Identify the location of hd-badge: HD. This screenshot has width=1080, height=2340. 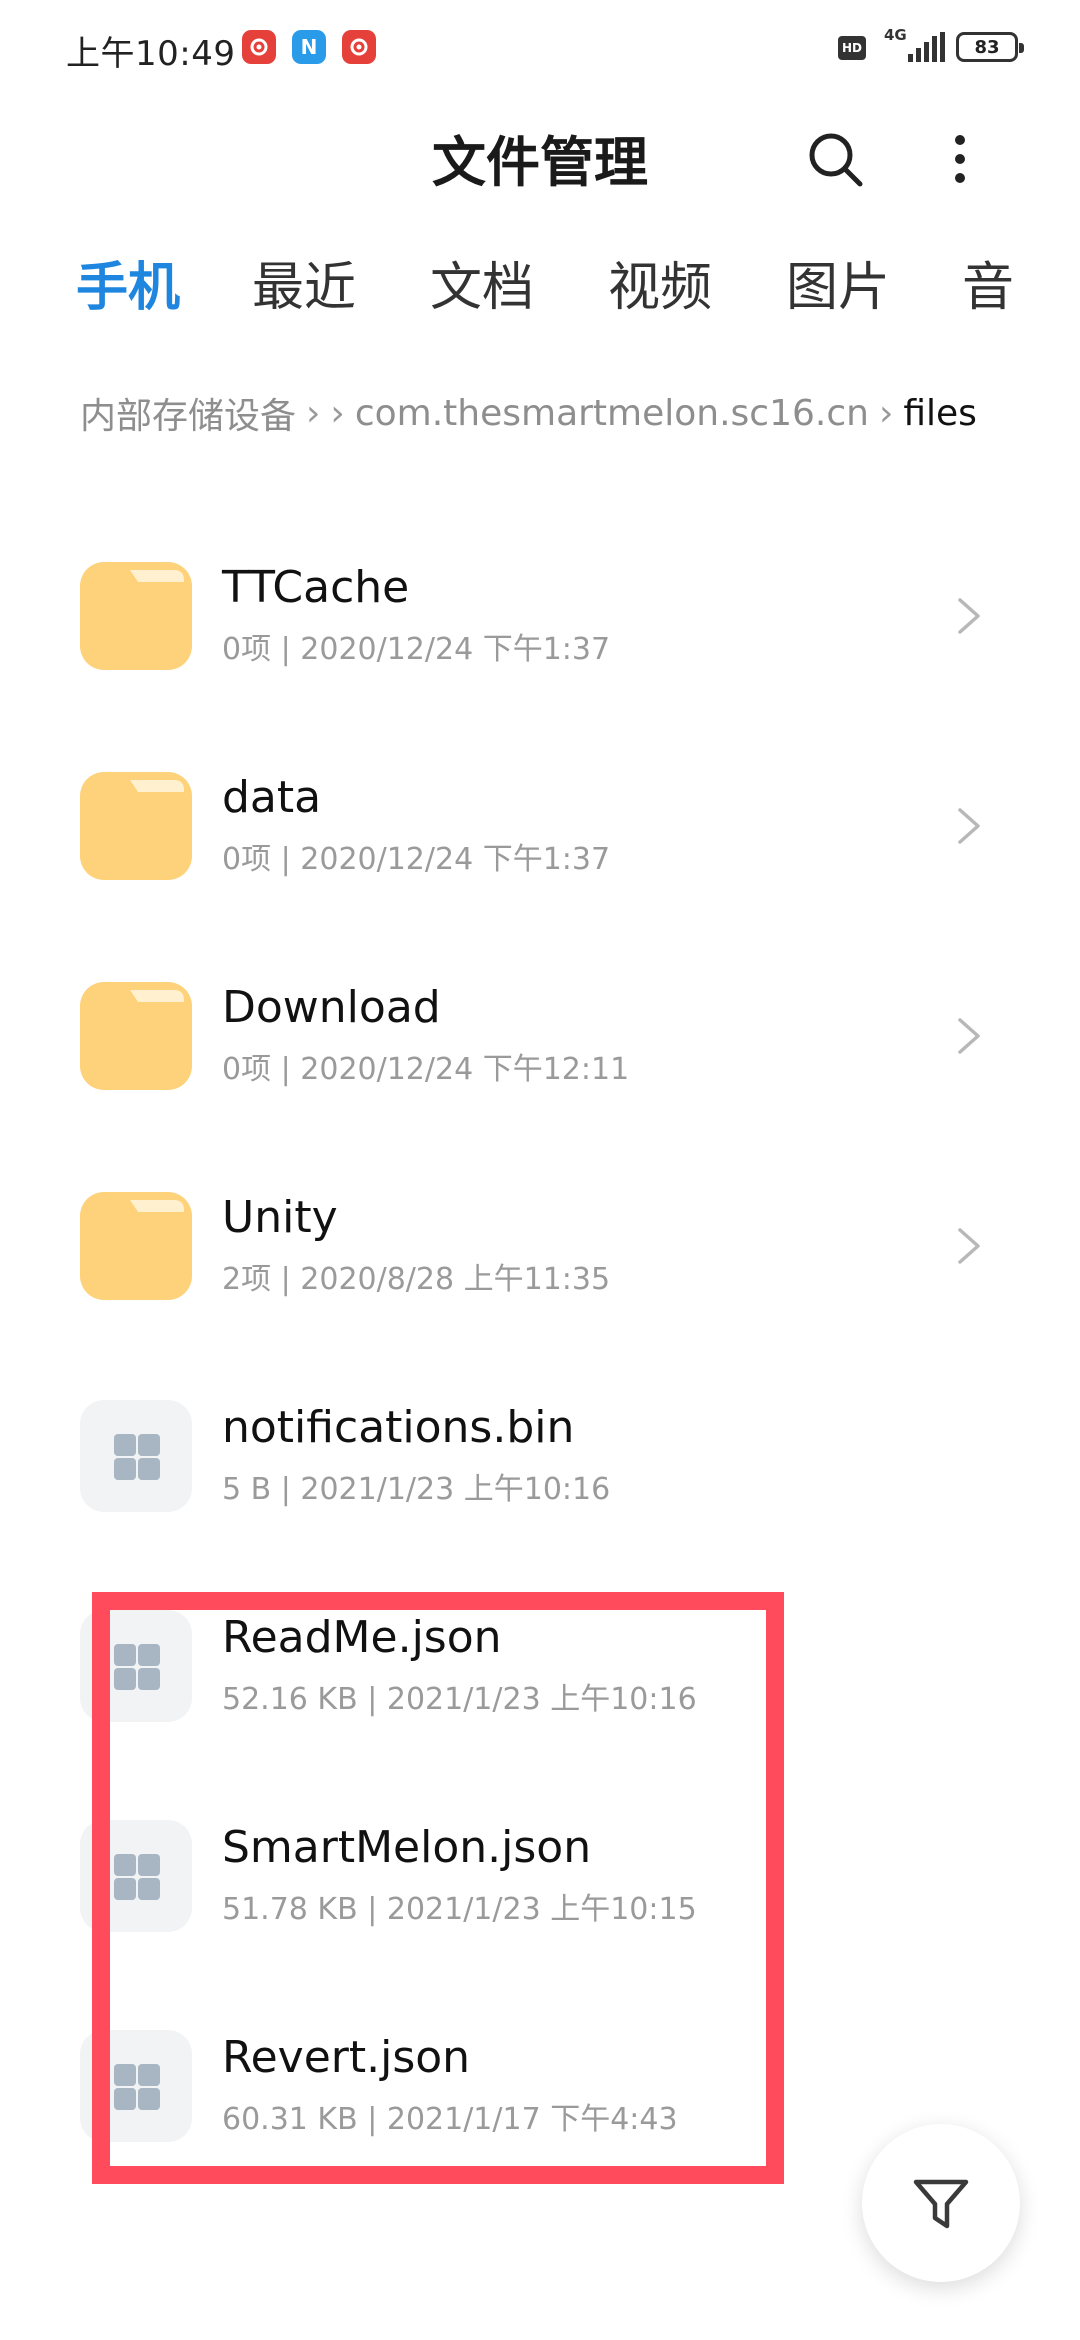
(852, 48).